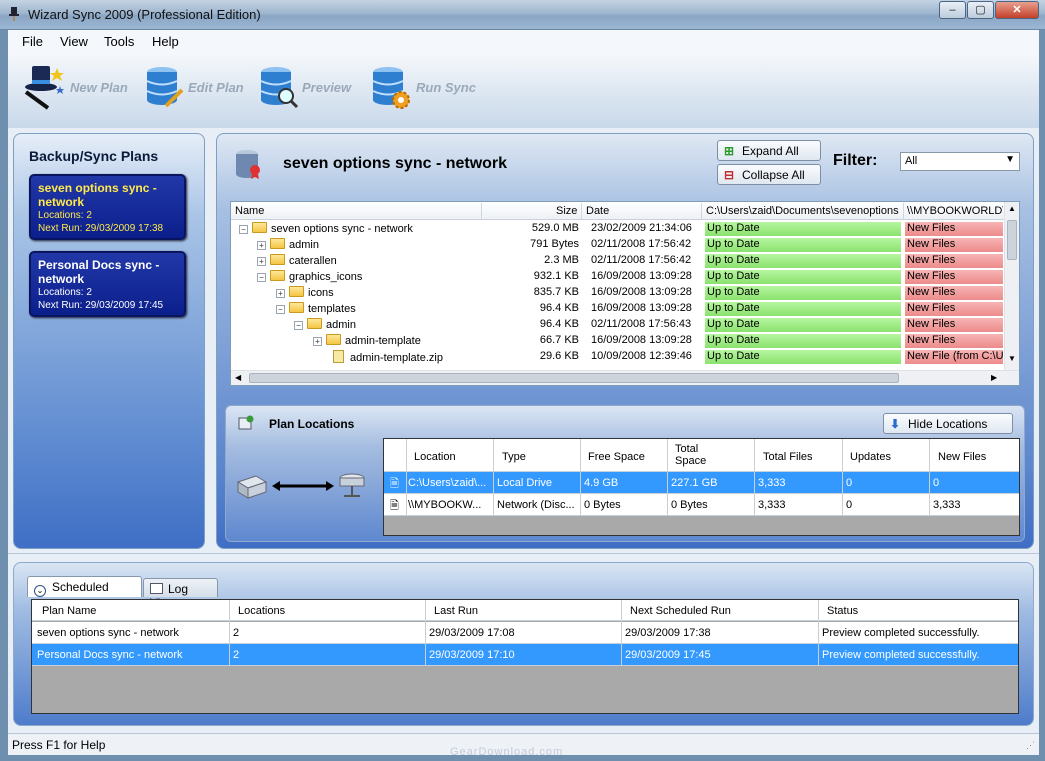 The image size is (1045, 761). I want to click on location-total: 0 Bytes, so click(689, 505).